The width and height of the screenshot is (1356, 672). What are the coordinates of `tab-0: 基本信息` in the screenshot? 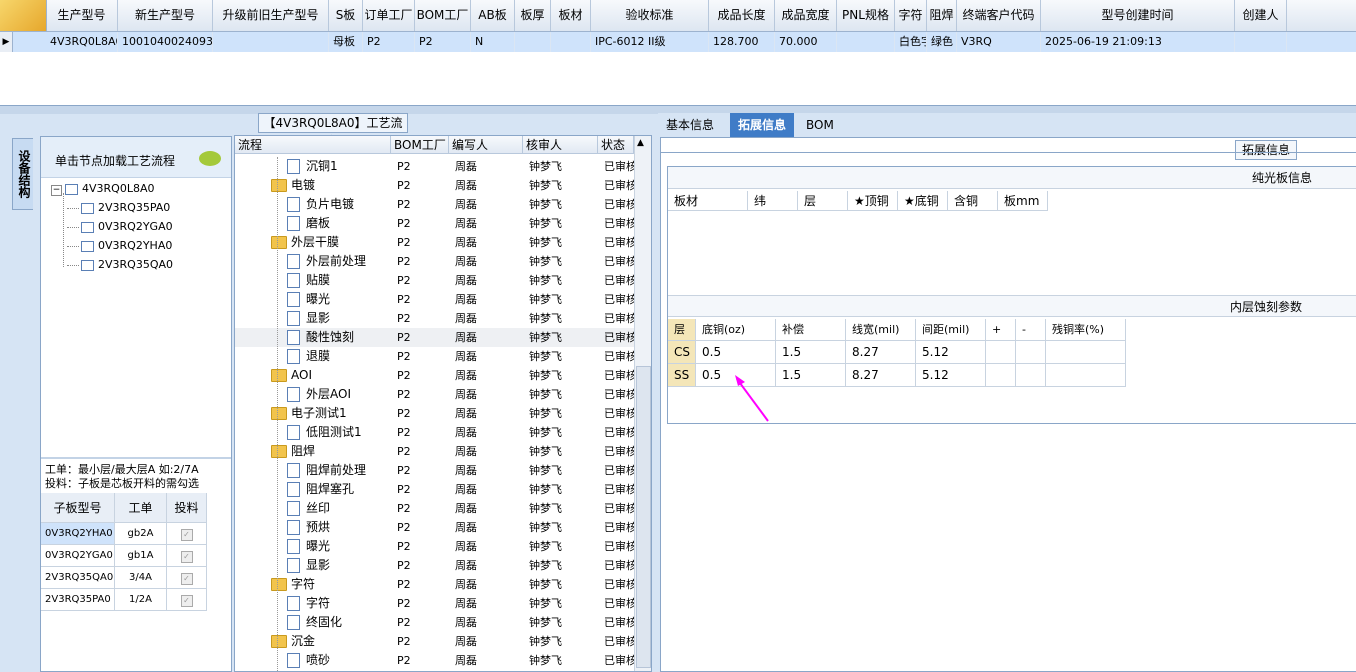 It's located at (690, 125).